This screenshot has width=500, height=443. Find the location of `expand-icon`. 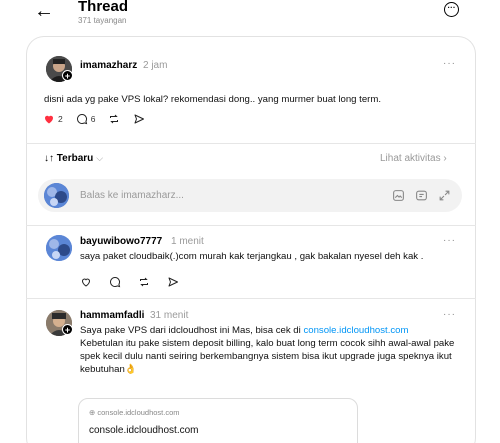

expand-icon is located at coordinates (444, 195).